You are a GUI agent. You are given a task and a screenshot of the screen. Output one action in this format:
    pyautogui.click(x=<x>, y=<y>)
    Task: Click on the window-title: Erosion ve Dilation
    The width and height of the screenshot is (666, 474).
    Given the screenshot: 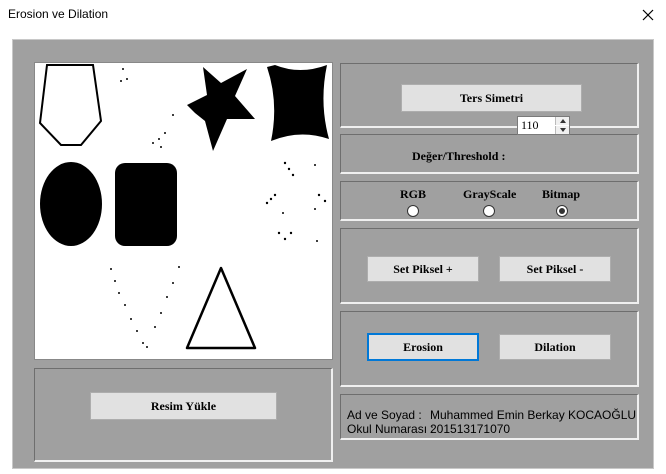 What is the action you would take?
    pyautogui.click(x=58, y=14)
    